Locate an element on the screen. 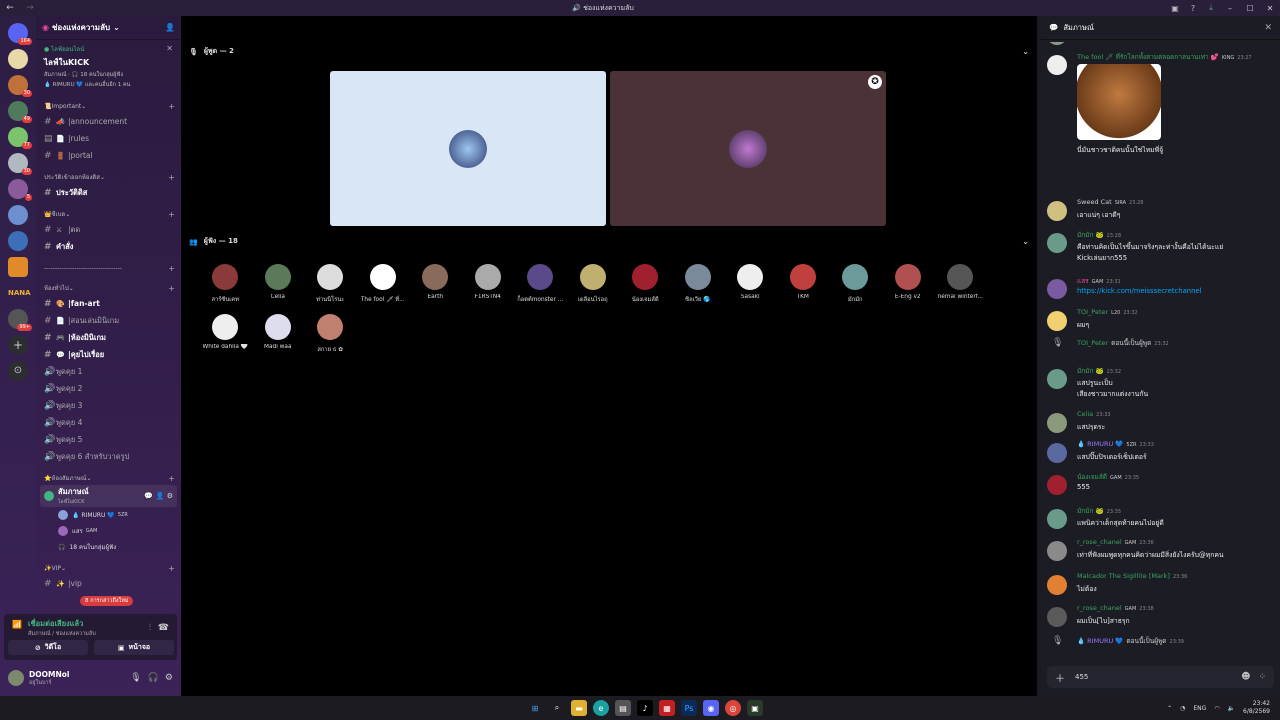 The height and width of the screenshot is (720, 1280). forward-arrow-icon: → is located at coordinates (30, 8).